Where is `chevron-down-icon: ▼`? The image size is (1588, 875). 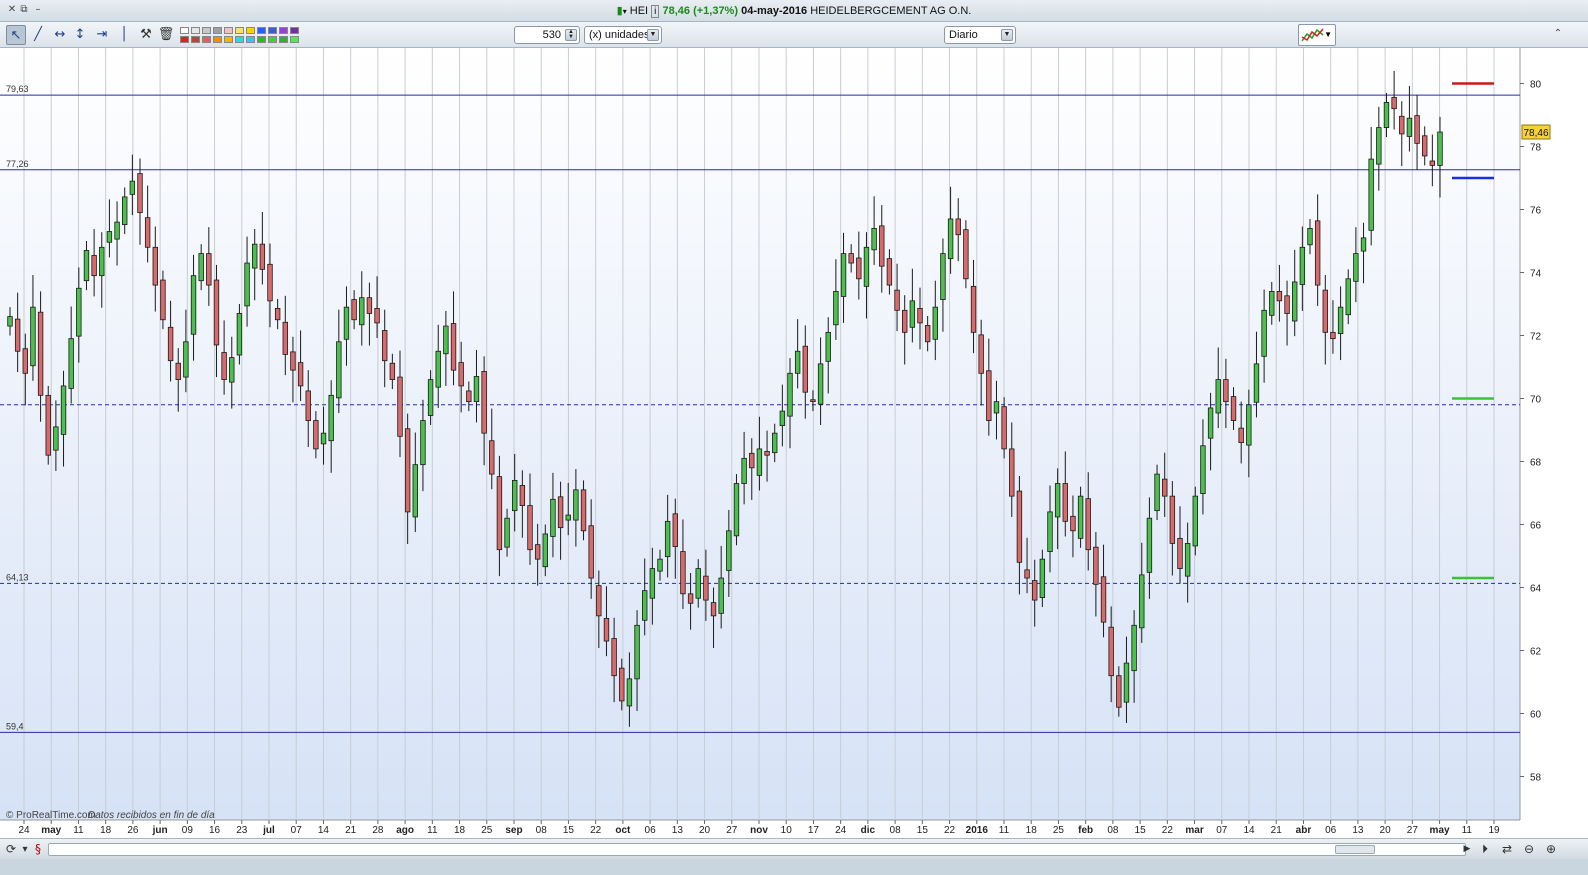
chevron-down-icon: ▼ is located at coordinates (1007, 35).